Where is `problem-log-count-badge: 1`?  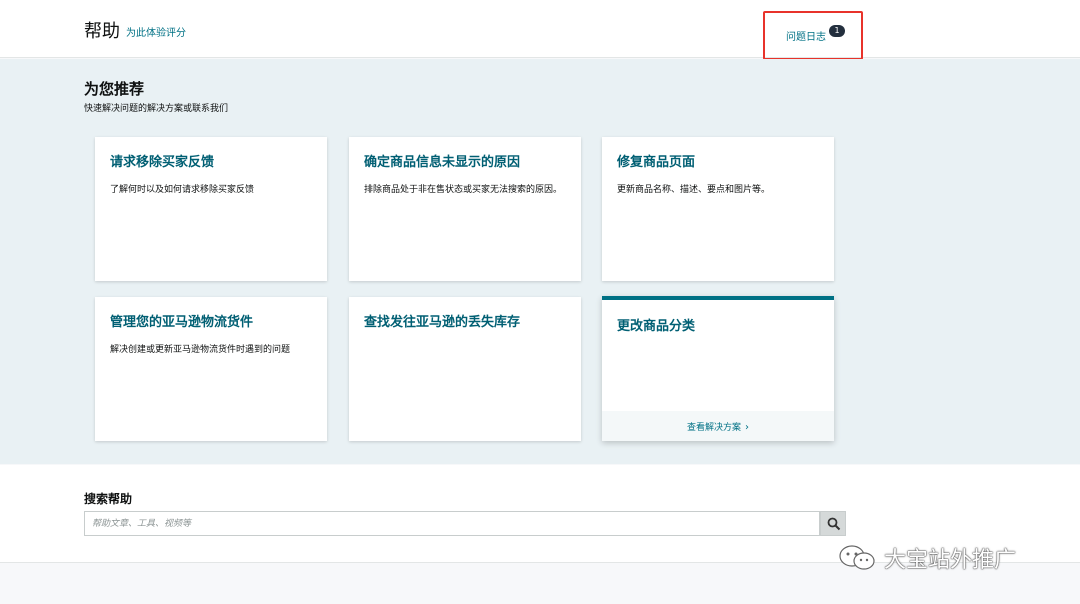 problem-log-count-badge: 1 is located at coordinates (837, 31).